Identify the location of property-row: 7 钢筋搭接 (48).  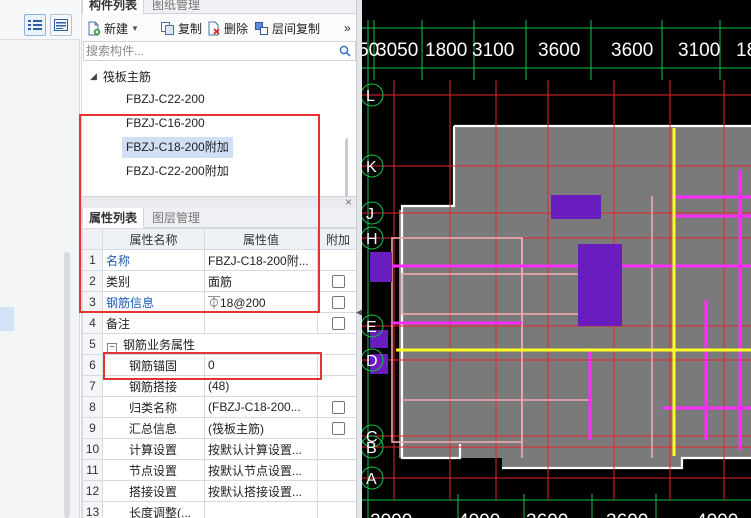
(220, 386).